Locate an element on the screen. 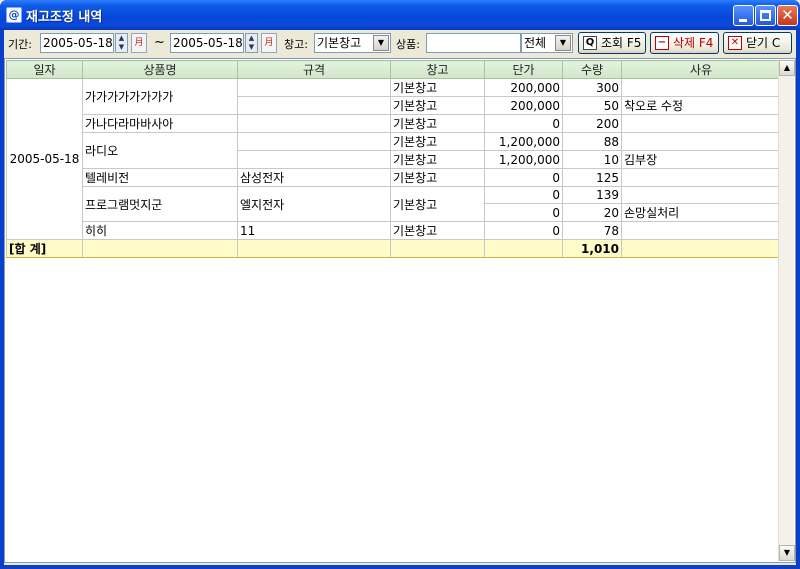  spec-cell: 11 is located at coordinates (314, 230).